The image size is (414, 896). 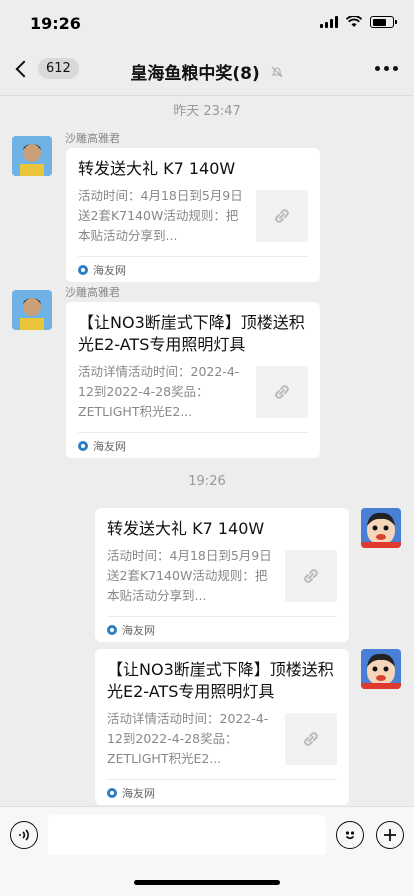 I want to click on nav-bar: 612 皇海鱼粮中奖(8), so click(x=207, y=70).